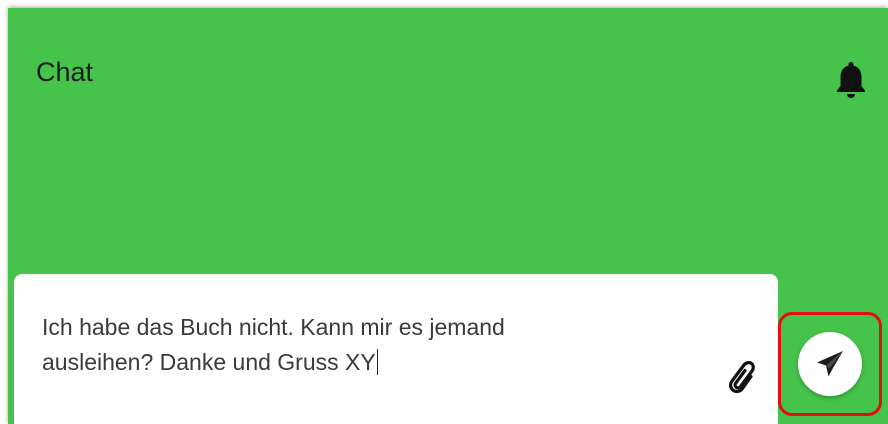  I want to click on paper-plane-icon, so click(830, 364).